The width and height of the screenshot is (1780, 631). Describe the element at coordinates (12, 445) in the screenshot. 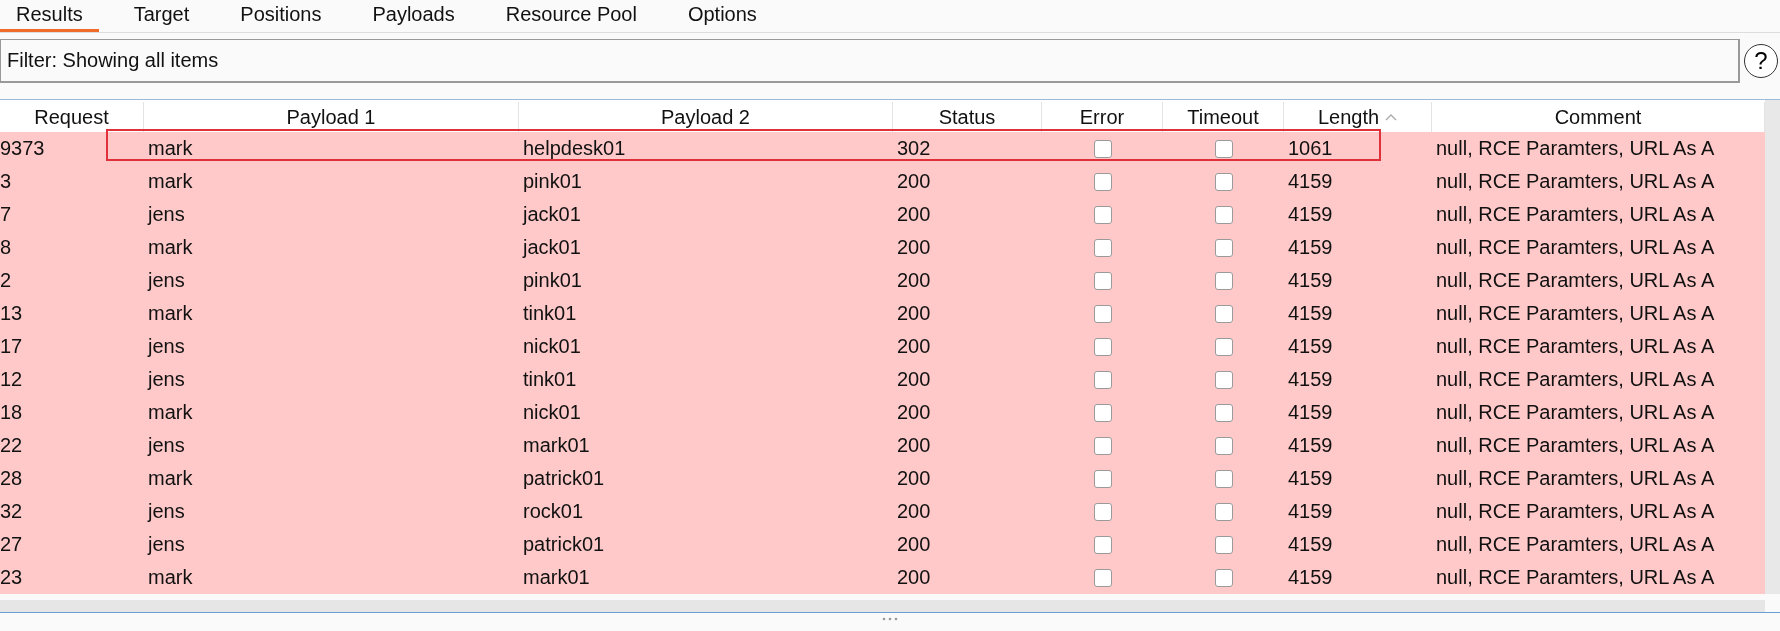

I see `table-cell-text: 22` at that location.